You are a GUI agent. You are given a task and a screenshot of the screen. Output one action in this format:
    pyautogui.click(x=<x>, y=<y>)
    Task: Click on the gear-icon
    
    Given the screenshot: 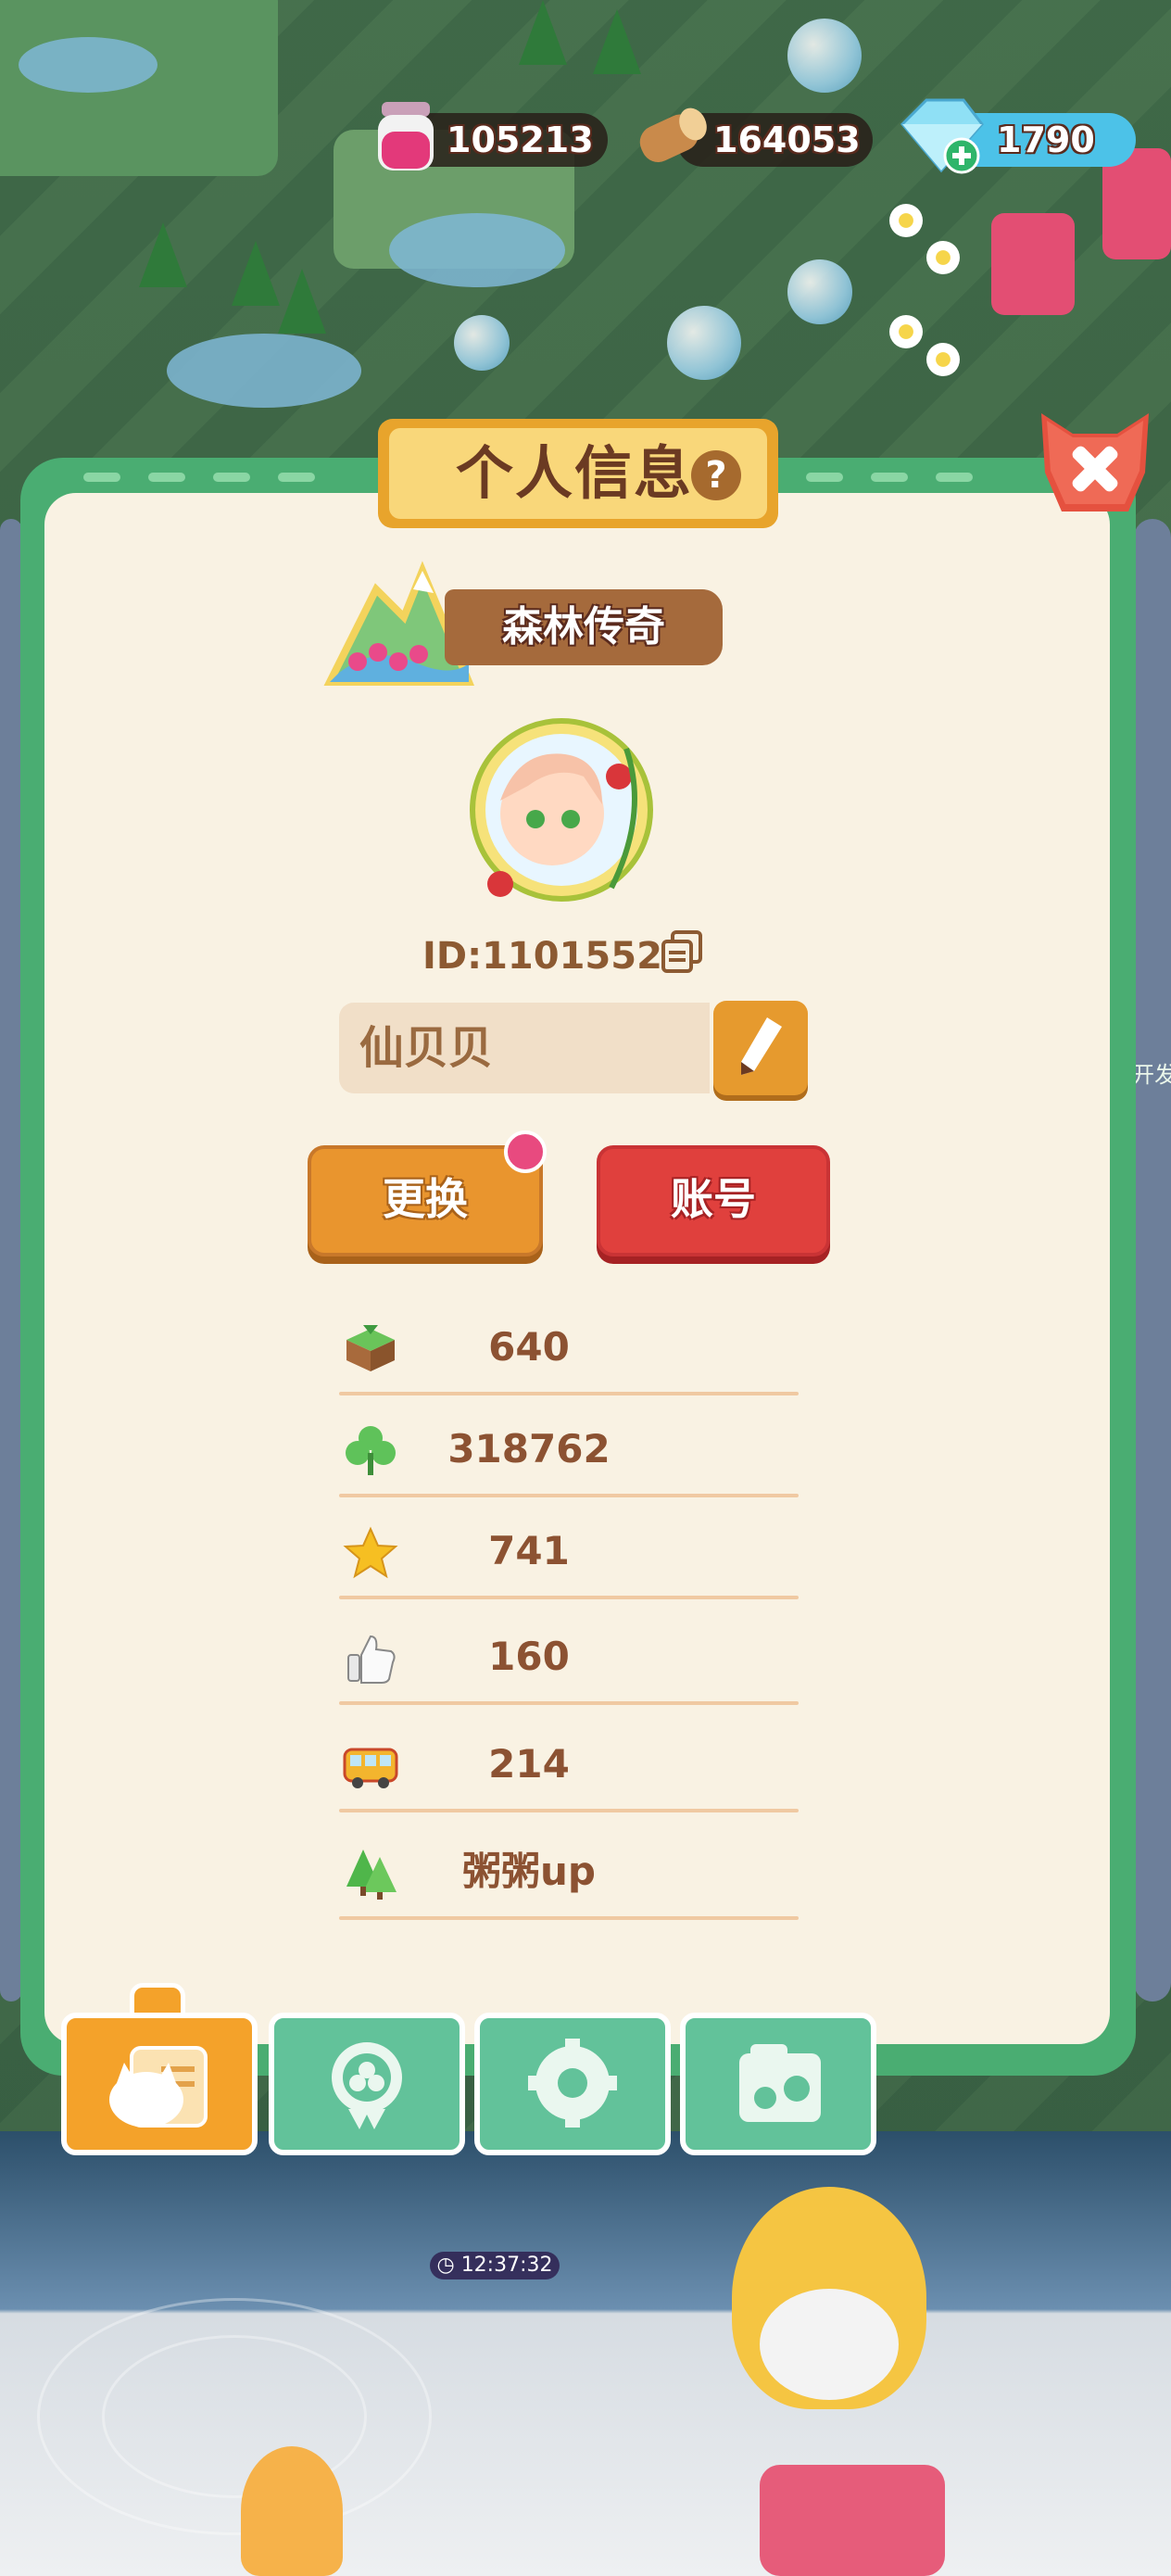 What is the action you would take?
    pyautogui.click(x=572, y=2084)
    